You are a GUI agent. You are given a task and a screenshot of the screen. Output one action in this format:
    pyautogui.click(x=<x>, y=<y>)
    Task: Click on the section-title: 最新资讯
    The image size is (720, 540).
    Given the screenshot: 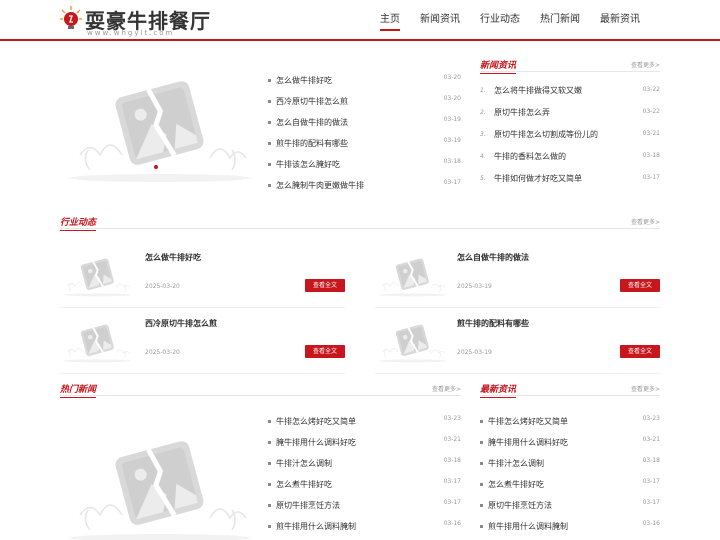 What is the action you would take?
    pyautogui.click(x=498, y=390)
    